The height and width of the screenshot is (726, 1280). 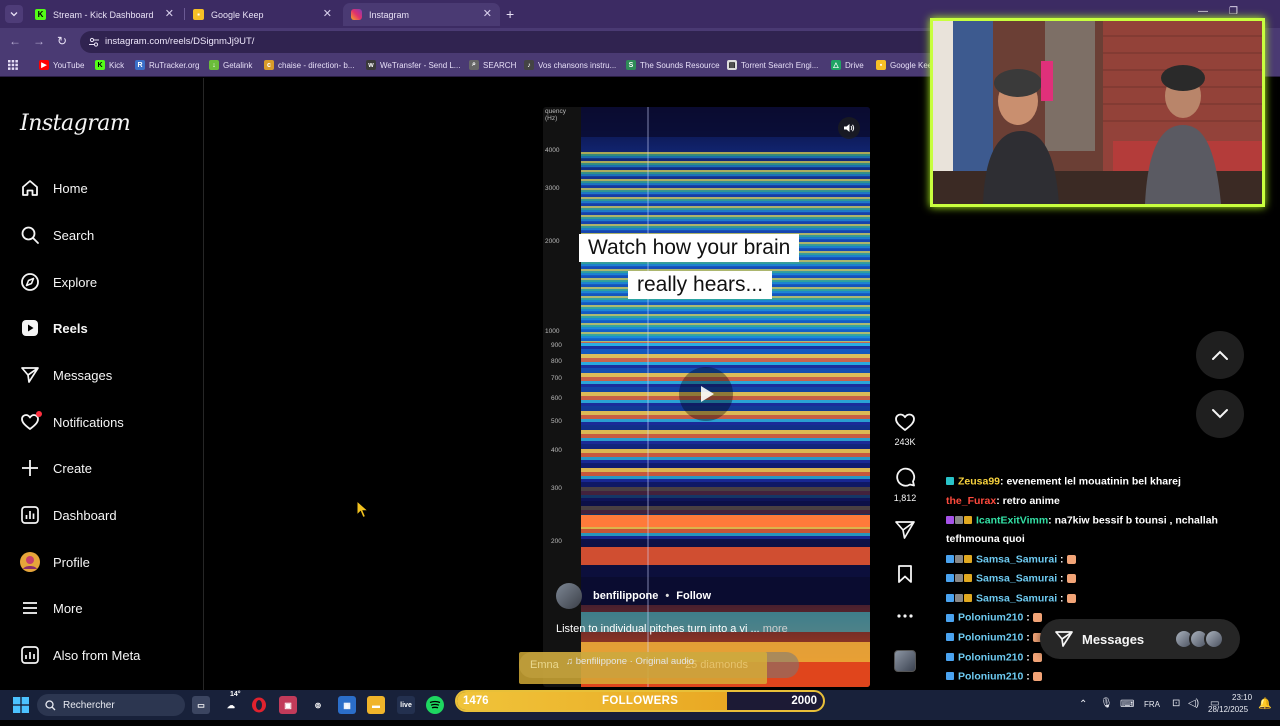 I want to click on bookmark-youtube: ▶ YouTube, so click(x=61, y=65).